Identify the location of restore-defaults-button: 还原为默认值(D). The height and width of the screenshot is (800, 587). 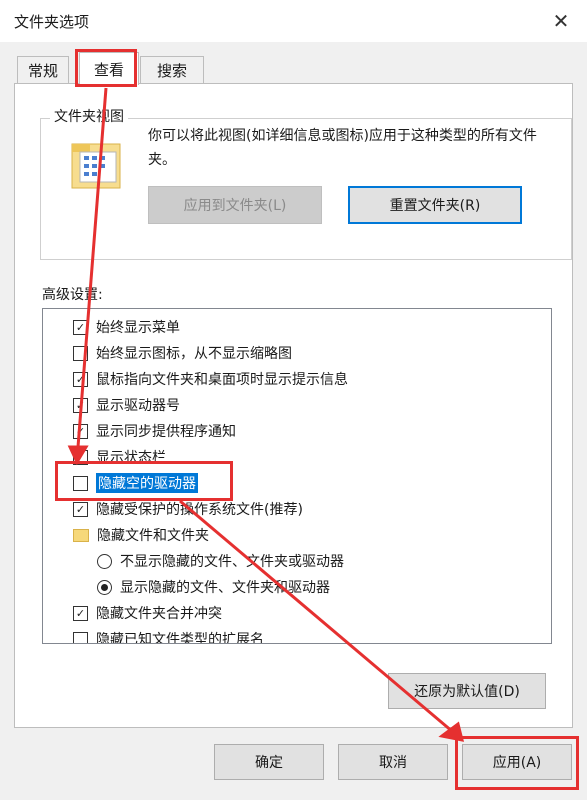
(467, 691).